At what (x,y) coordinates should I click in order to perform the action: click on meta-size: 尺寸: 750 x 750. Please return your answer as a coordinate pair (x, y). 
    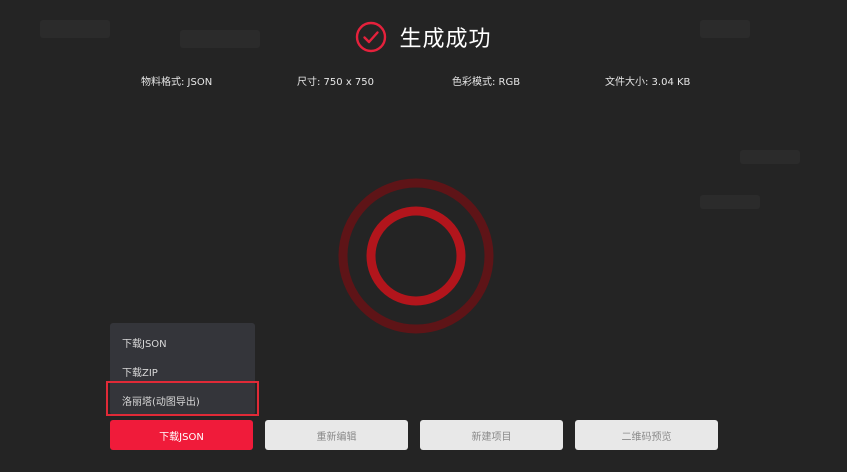
    Looking at the image, I should click on (335, 82).